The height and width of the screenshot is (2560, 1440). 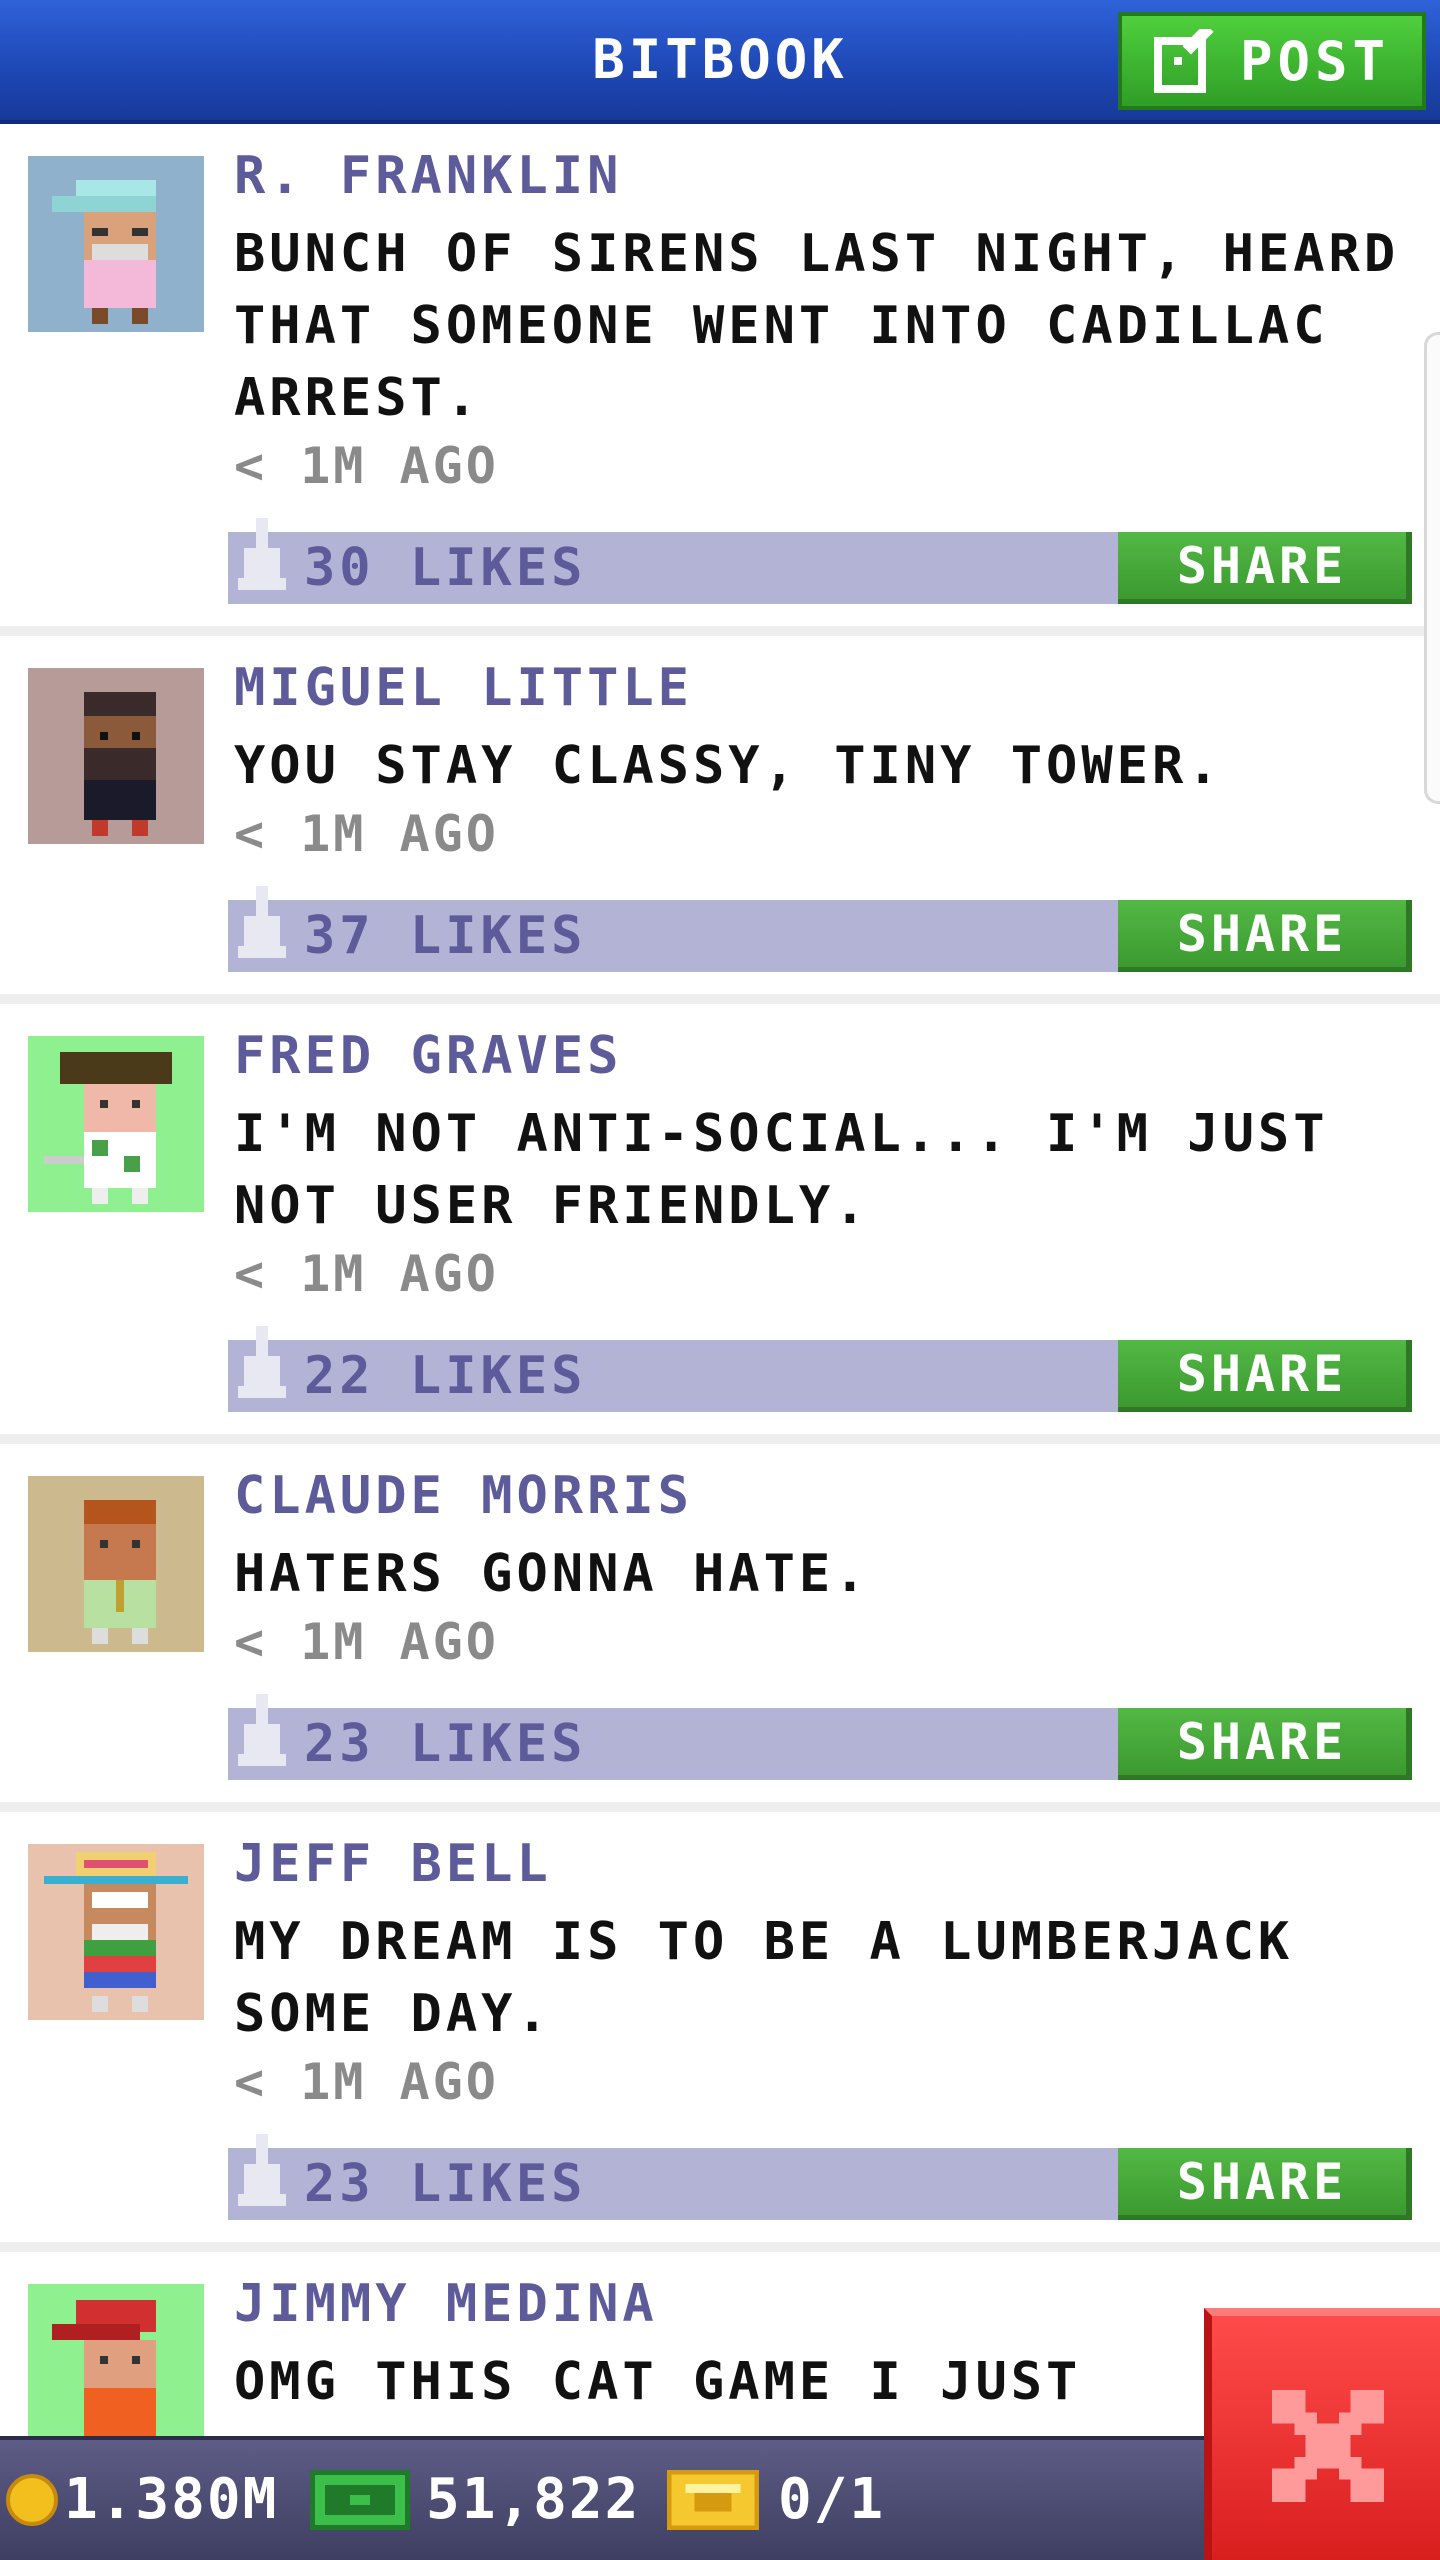 What do you see at coordinates (832, 2499) in the screenshot?
I see `vip-value: 0/1` at bounding box center [832, 2499].